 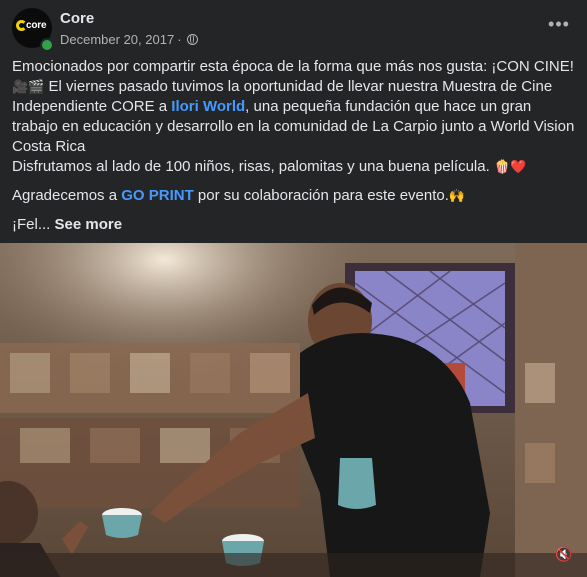 What do you see at coordinates (559, 26) in the screenshot?
I see `more-options-button: •••` at bounding box center [559, 26].